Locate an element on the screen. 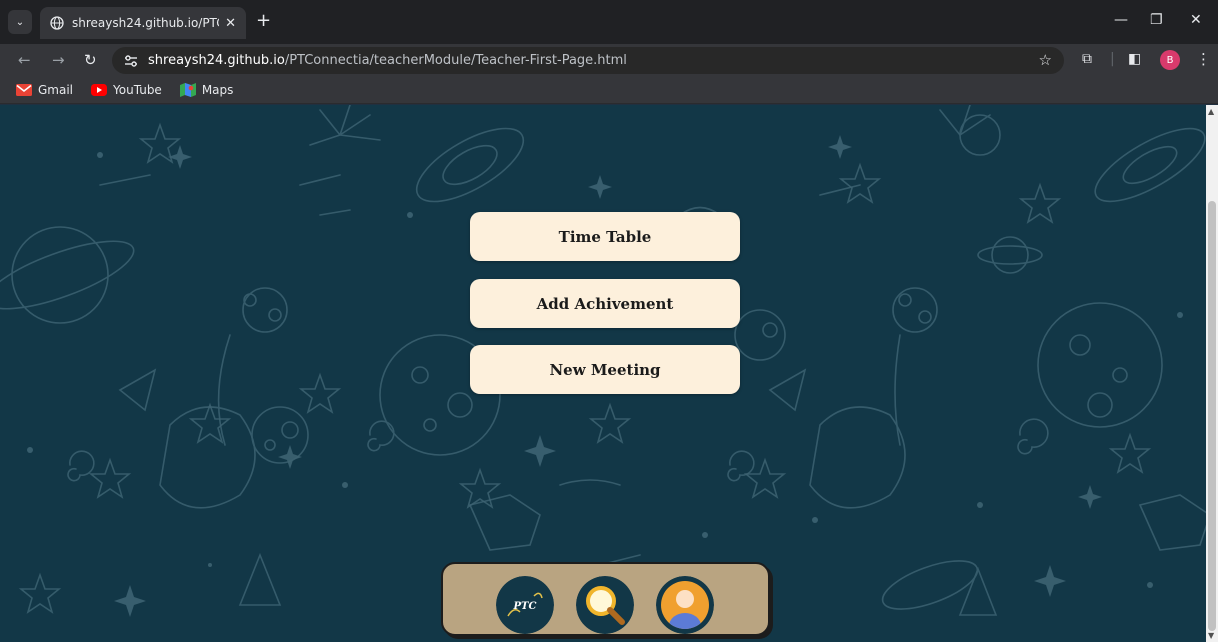  maps-icon is located at coordinates (187, 89).